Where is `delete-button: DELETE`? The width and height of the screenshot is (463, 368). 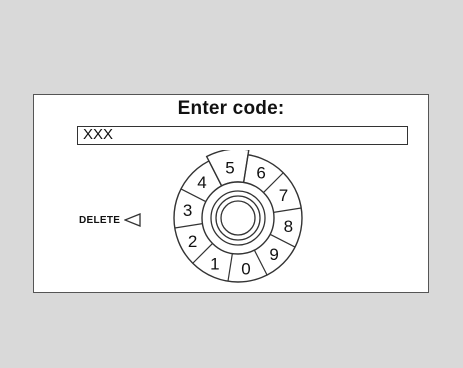 delete-button: DELETE is located at coordinates (110, 220).